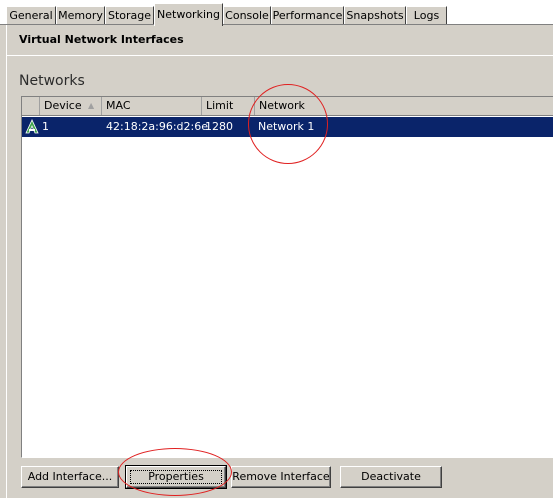 The height and width of the screenshot is (498, 553). I want to click on column-header-network-label: Network, so click(282, 105).